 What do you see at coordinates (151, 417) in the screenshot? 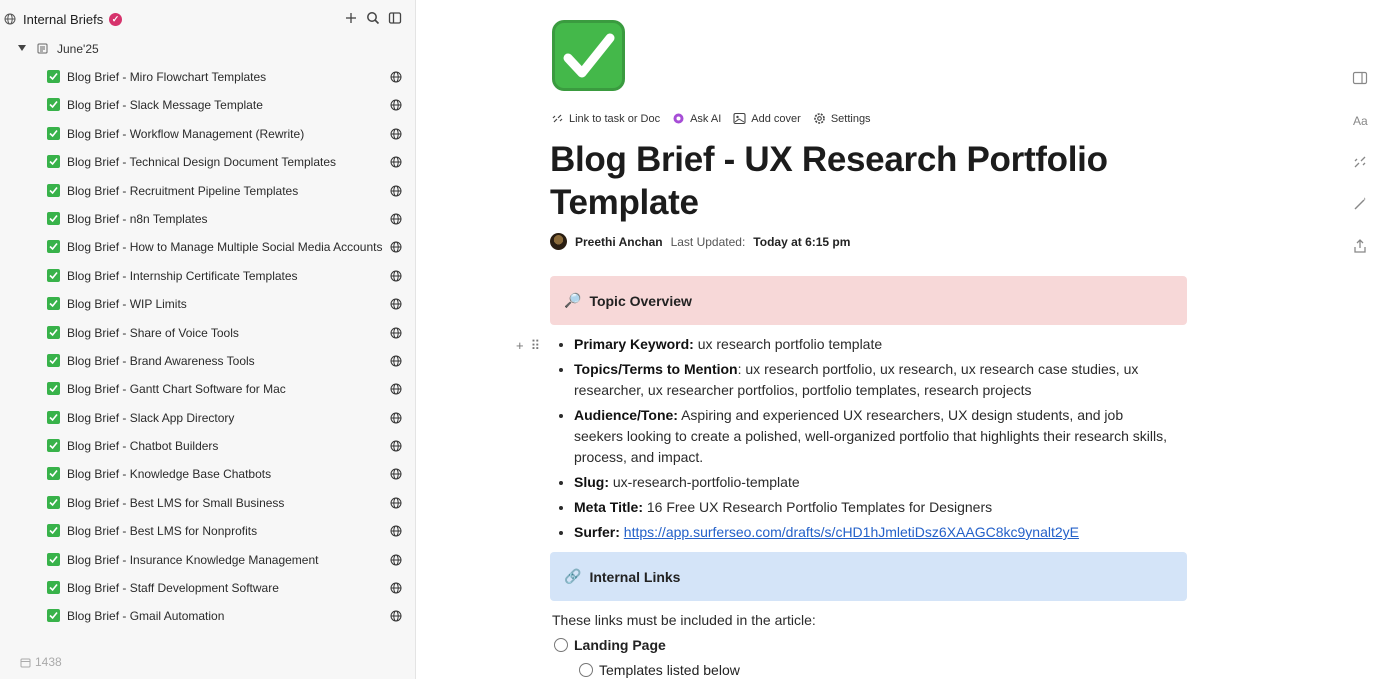
I see `sidebar-doc-title: Blog Brief - Slack App Directory` at bounding box center [151, 417].